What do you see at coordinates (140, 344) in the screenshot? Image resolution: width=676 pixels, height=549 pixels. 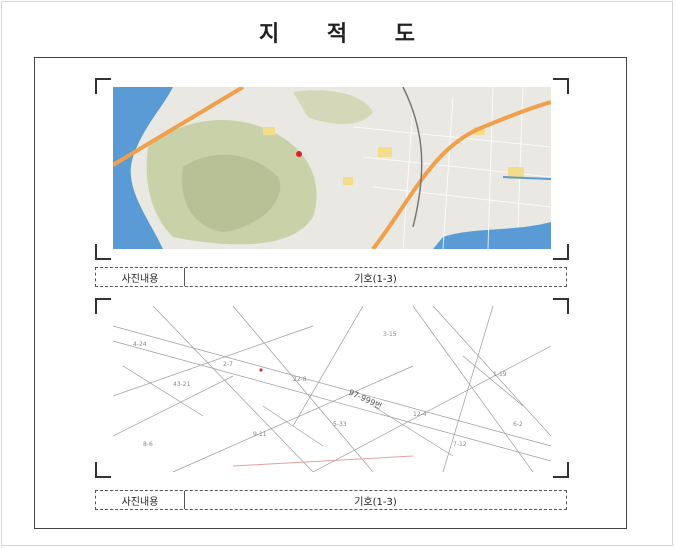 I see `svg-text: 4-24` at bounding box center [140, 344].